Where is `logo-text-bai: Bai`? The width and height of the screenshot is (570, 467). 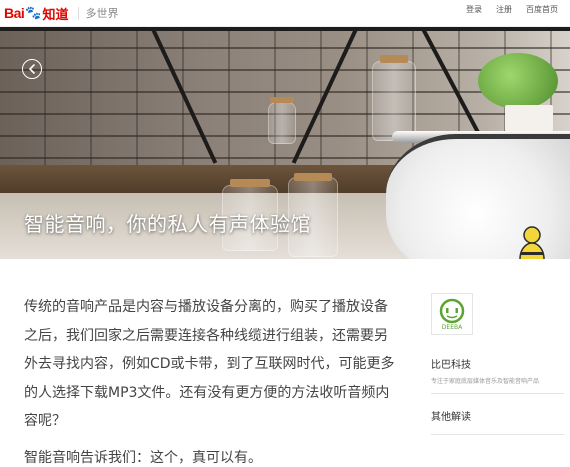 logo-text-bai: Bai is located at coordinates (14, 13).